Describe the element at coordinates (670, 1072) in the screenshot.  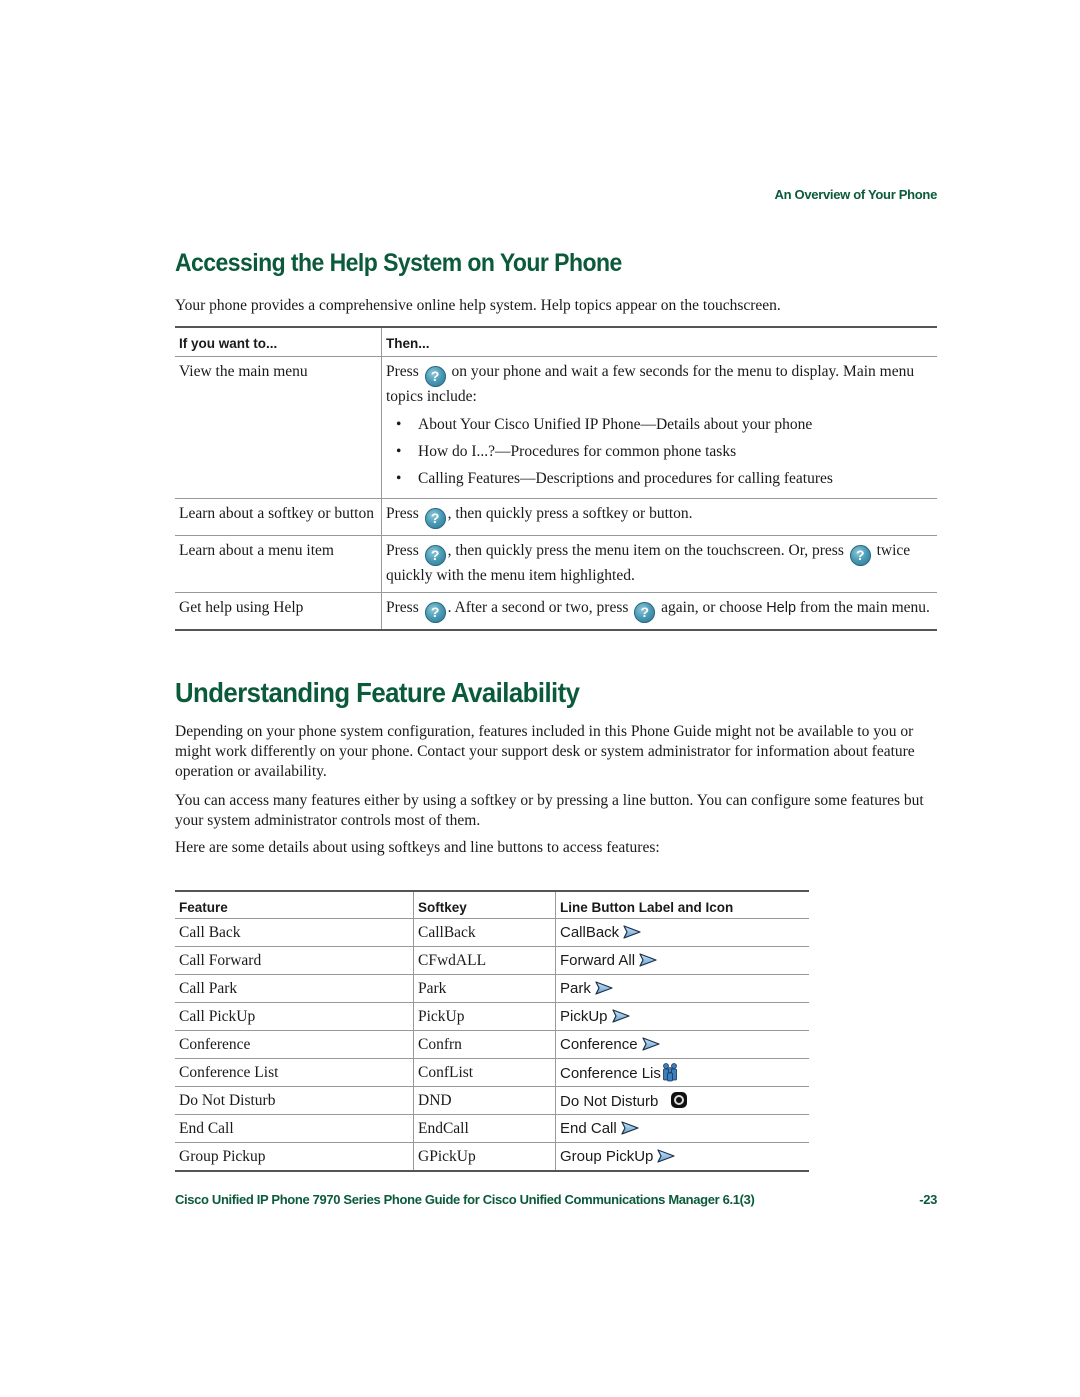
I see `conference-list-icon` at that location.